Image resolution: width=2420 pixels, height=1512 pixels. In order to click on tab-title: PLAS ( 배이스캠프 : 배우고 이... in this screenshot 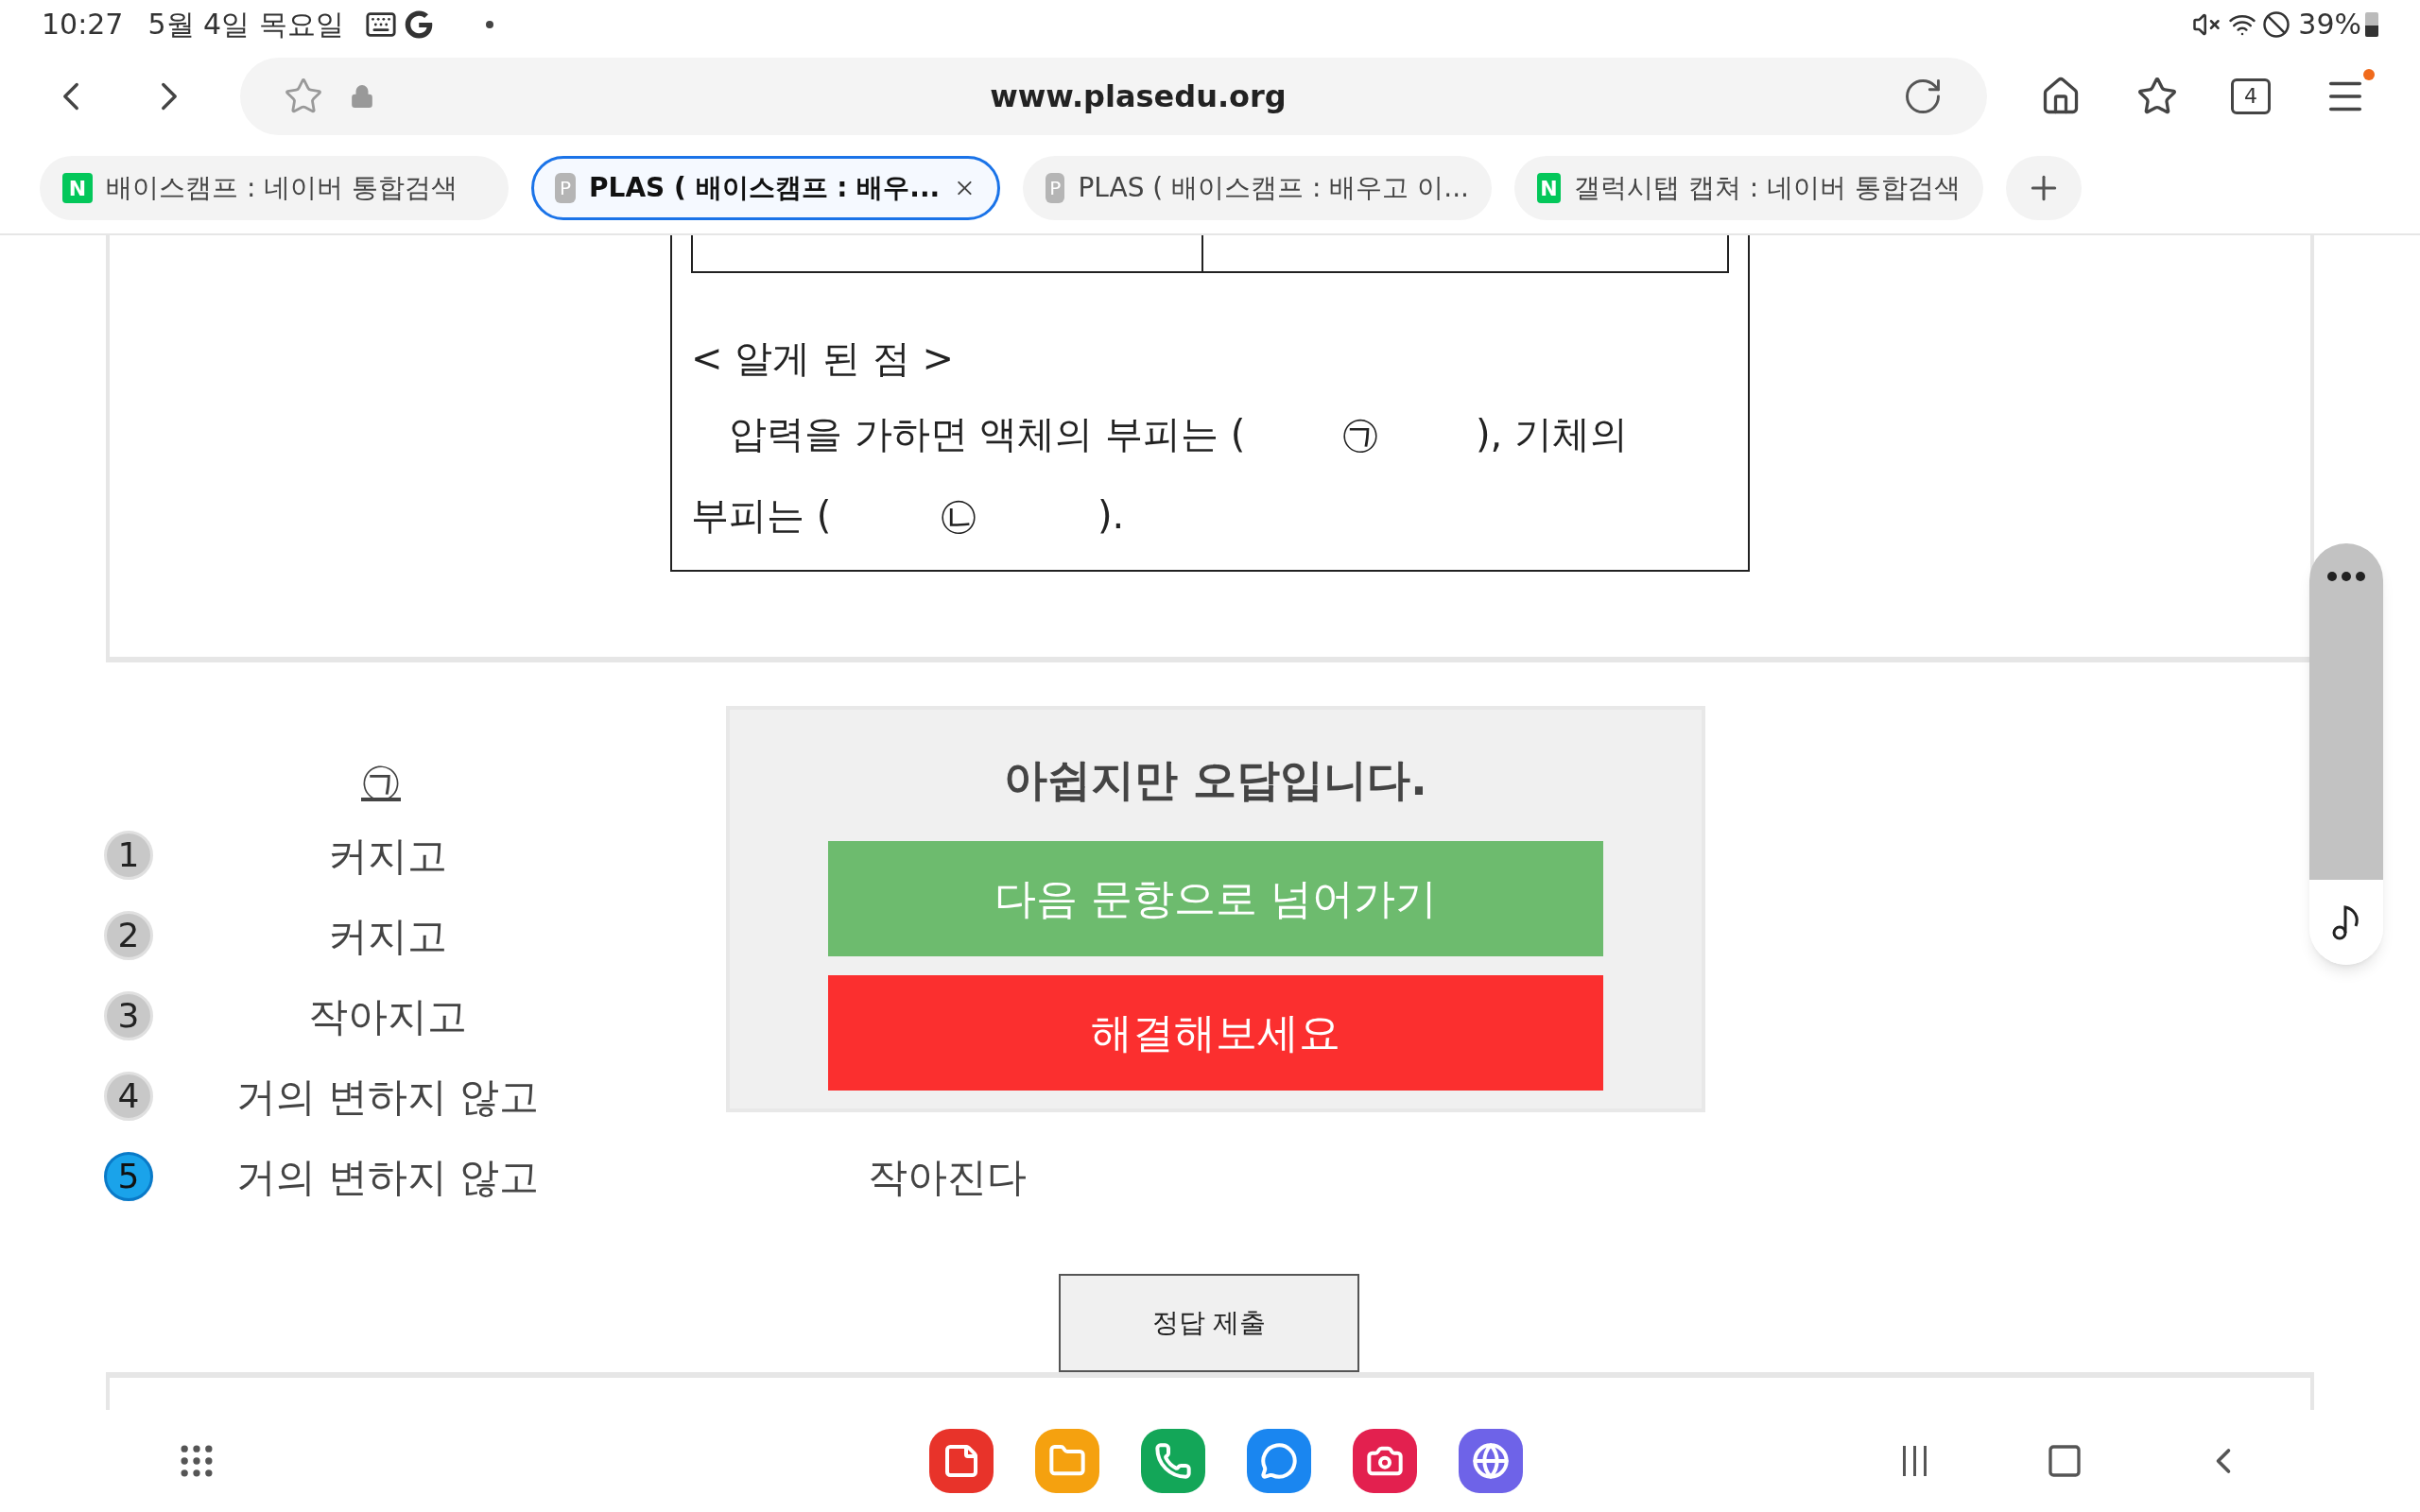, I will do `click(1274, 188)`.